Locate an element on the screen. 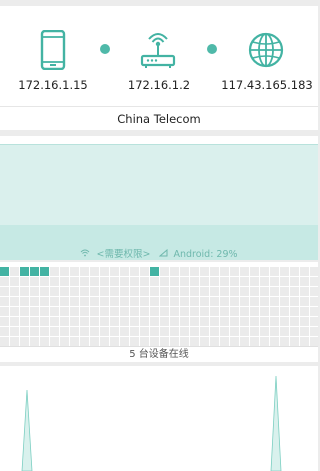 The width and height of the screenshot is (320, 471). wifi-icon is located at coordinates (86, 254).